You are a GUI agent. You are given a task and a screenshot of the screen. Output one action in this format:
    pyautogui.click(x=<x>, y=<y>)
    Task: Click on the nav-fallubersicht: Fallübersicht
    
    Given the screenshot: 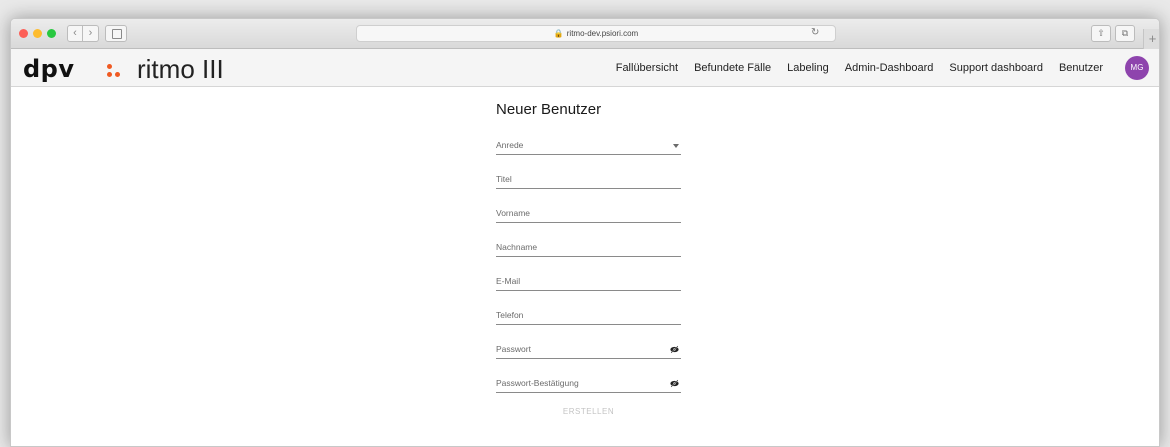 What is the action you would take?
    pyautogui.click(x=647, y=68)
    